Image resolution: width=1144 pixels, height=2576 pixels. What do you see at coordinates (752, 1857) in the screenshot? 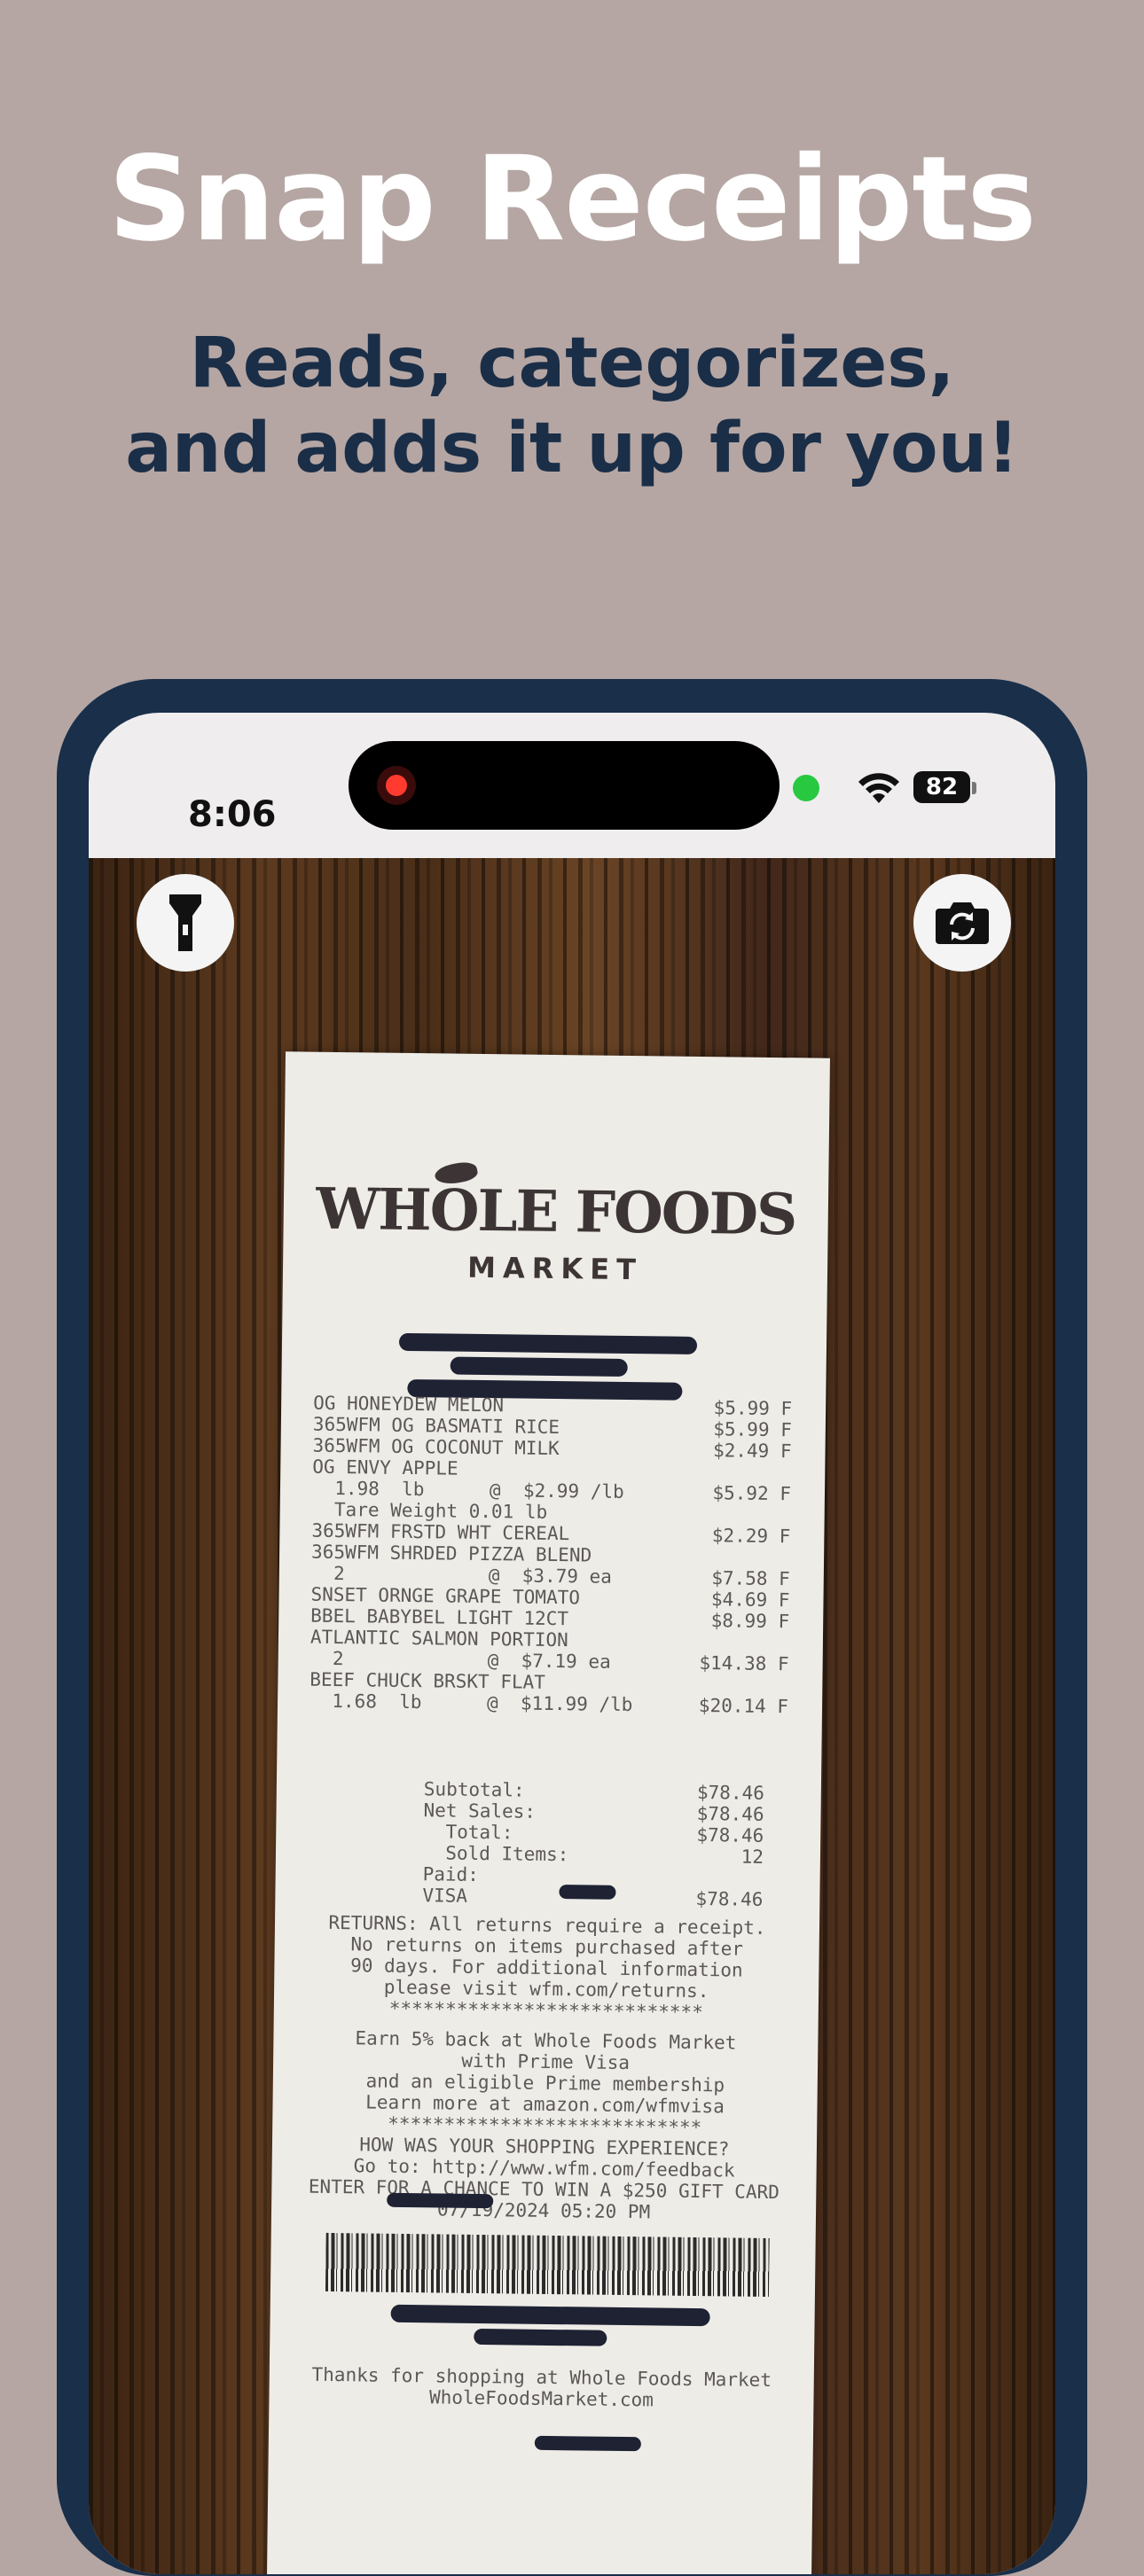
I see `total-value: 12` at bounding box center [752, 1857].